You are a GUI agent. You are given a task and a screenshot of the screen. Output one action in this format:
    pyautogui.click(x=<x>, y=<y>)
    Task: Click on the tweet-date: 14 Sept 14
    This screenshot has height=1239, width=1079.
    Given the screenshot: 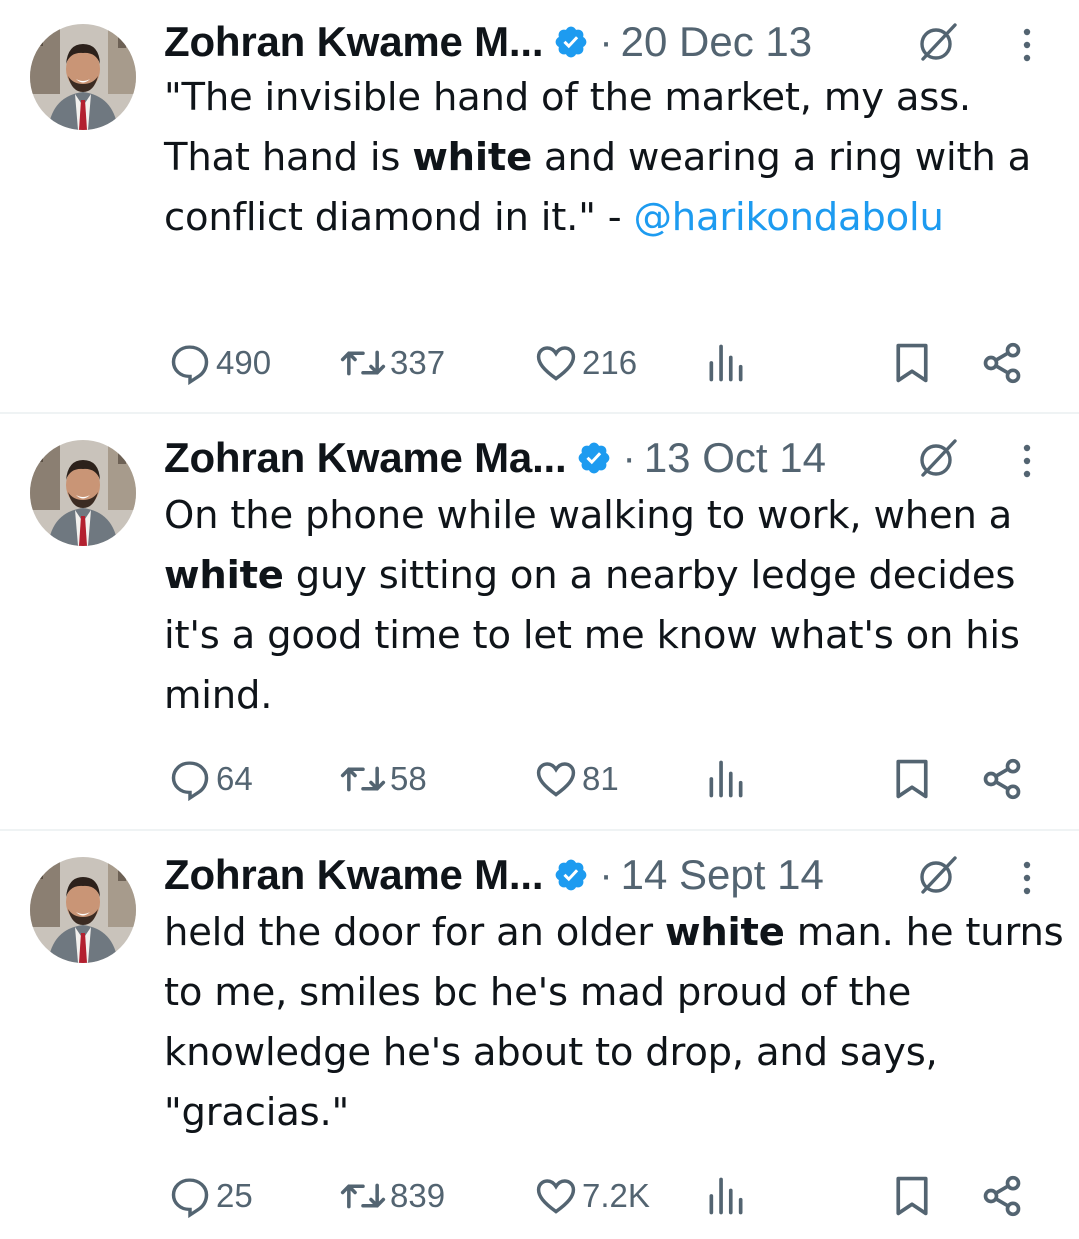 What is the action you would take?
    pyautogui.click(x=722, y=875)
    